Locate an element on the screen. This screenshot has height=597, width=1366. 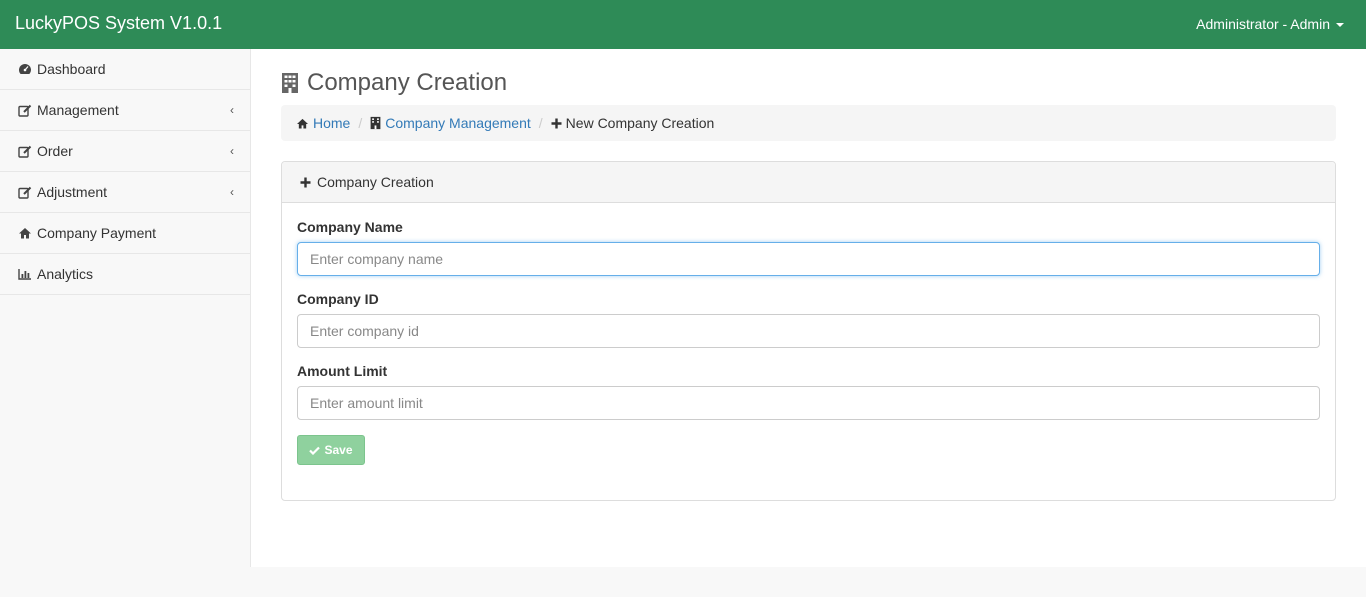
amount-limit-input is located at coordinates (808, 403).